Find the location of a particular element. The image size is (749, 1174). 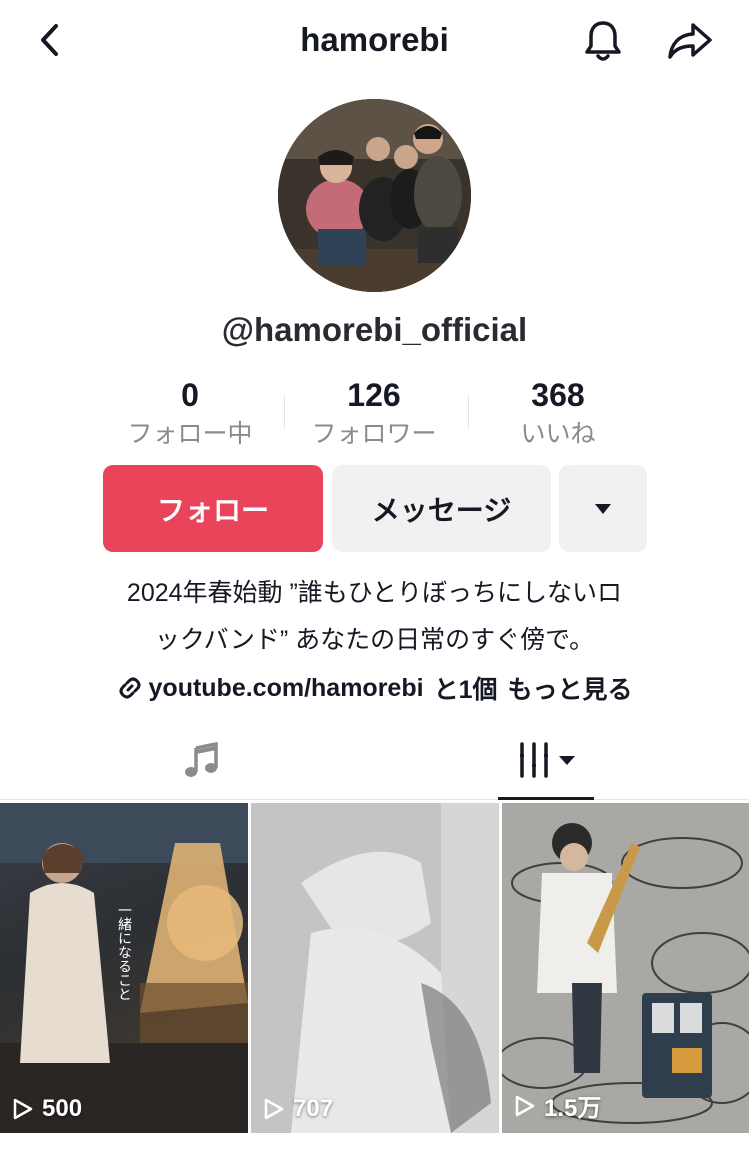

follow-button: フォロー is located at coordinates (213, 508).